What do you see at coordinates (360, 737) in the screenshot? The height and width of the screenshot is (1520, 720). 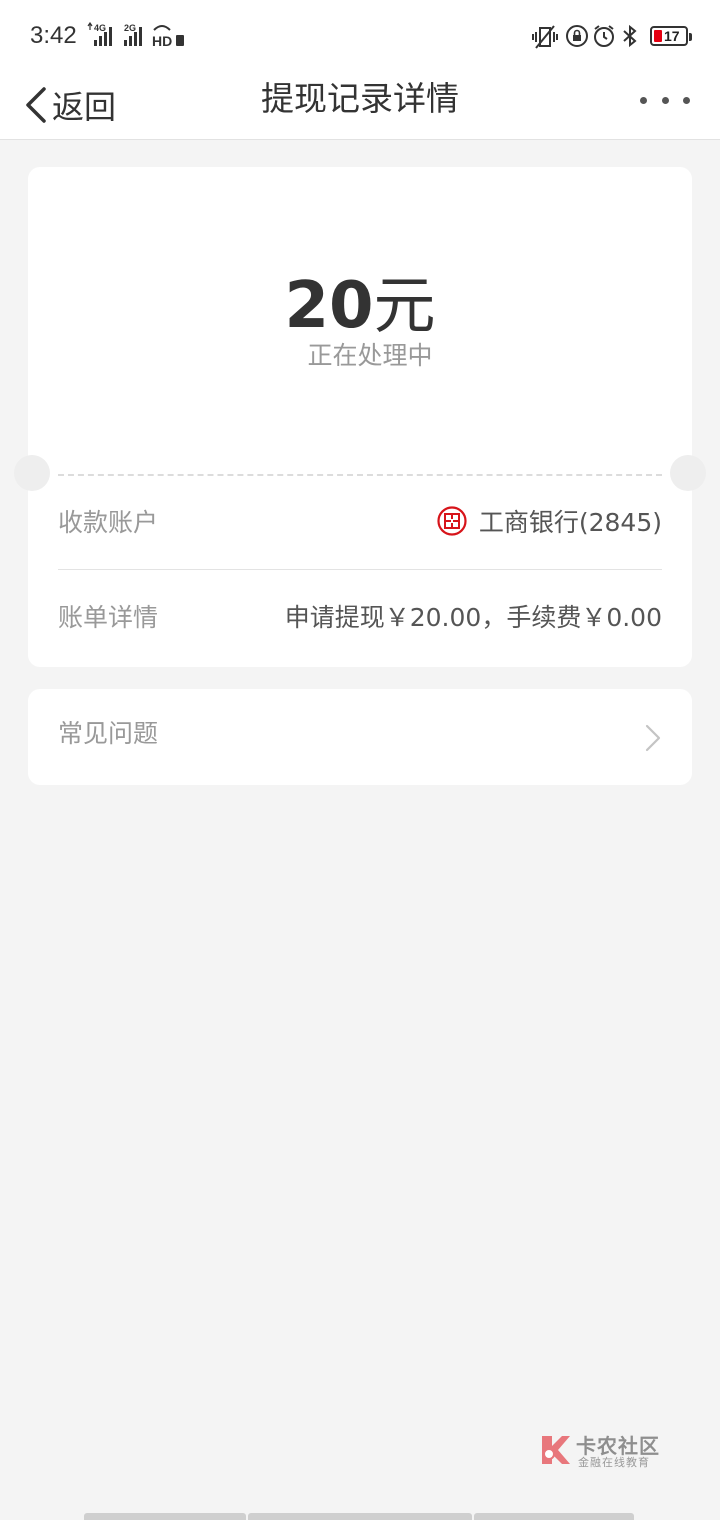 I see `faq-row: 常见问题` at bounding box center [360, 737].